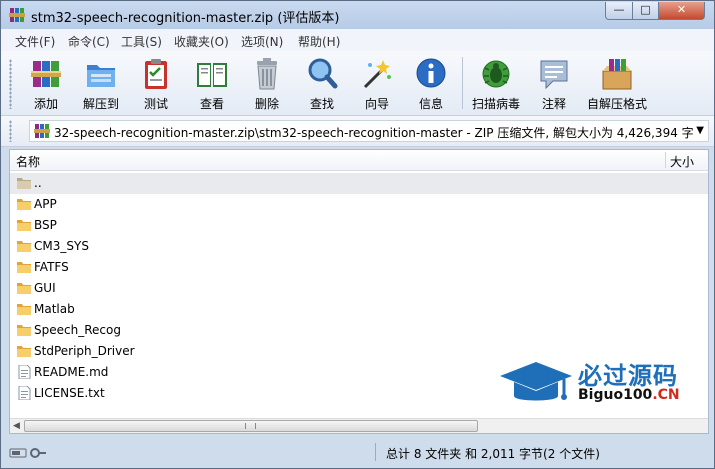 Image resolution: width=715 pixels, height=469 pixels. Describe the element at coordinates (359, 183) in the screenshot. I see `list-item-parent: ..` at that location.